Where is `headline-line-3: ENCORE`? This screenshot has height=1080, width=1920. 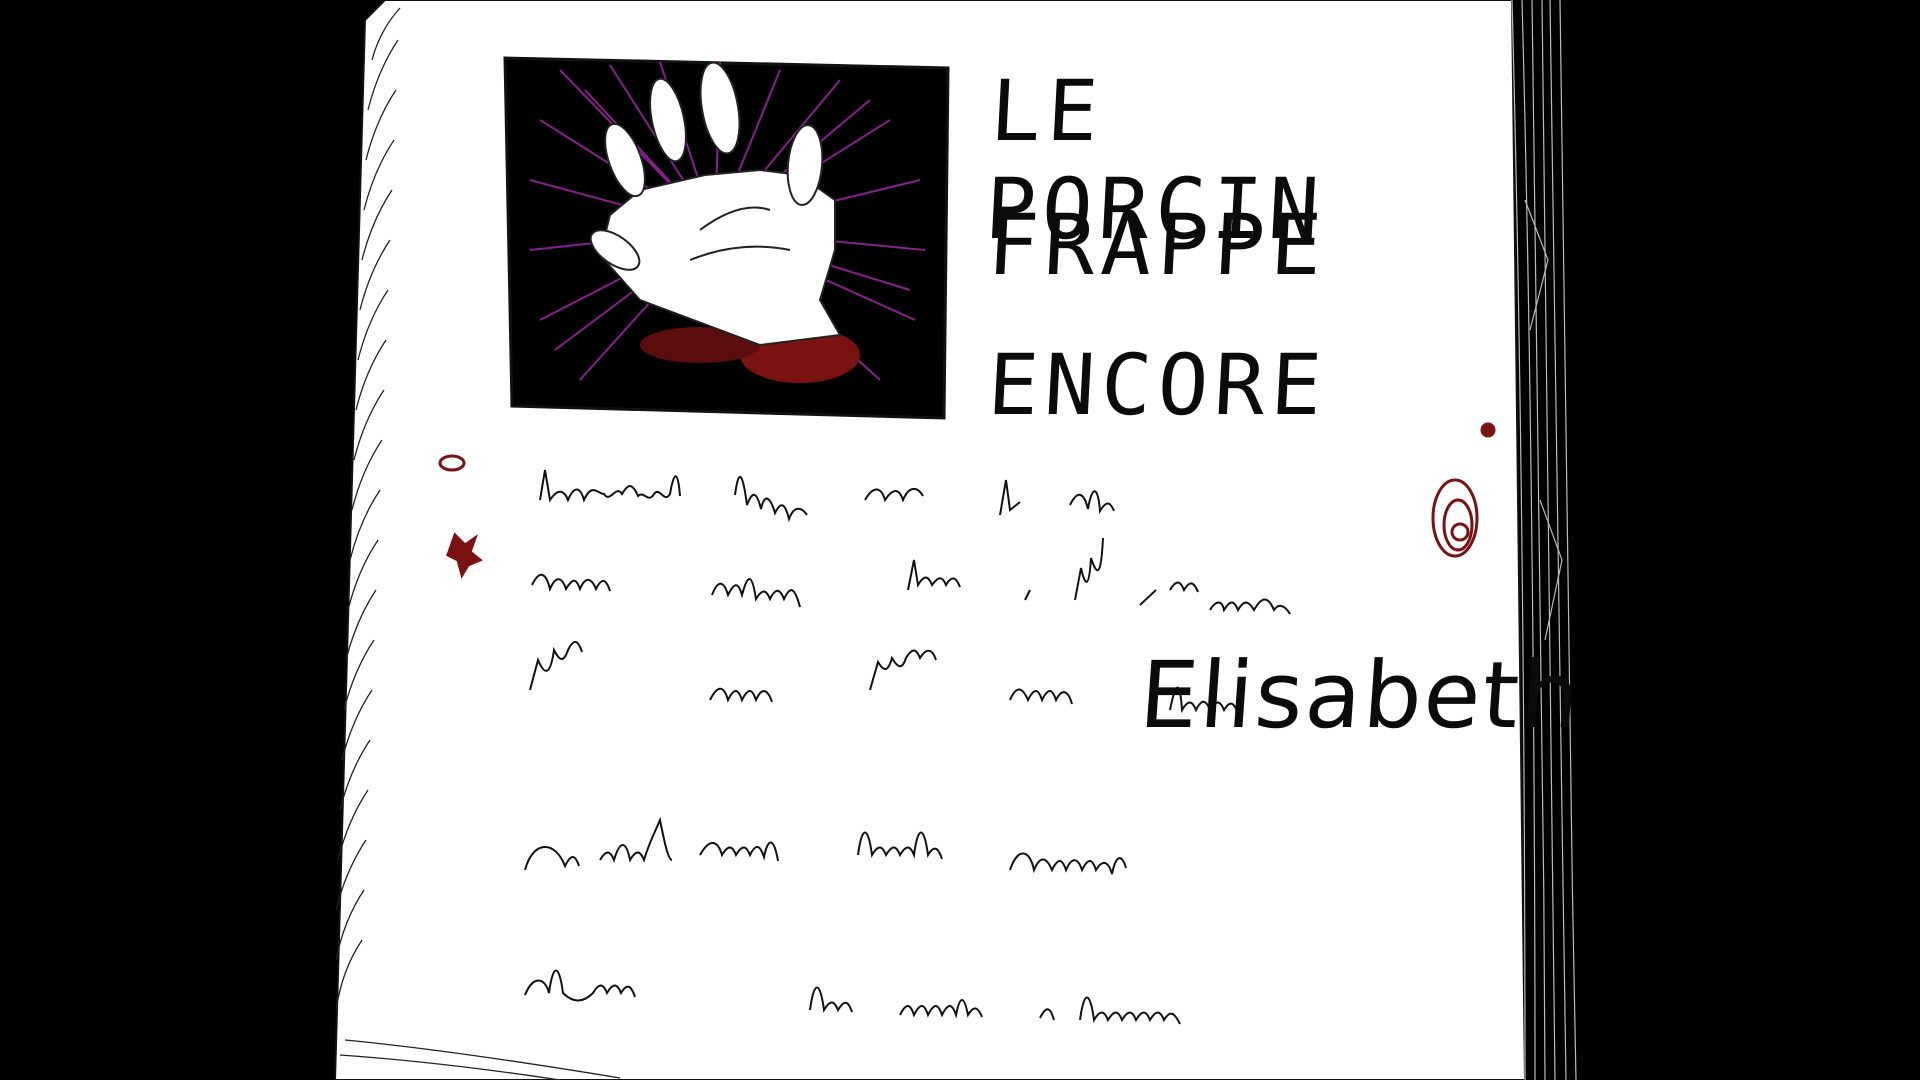
headline-line-3: ENCORE is located at coordinates (1158, 385).